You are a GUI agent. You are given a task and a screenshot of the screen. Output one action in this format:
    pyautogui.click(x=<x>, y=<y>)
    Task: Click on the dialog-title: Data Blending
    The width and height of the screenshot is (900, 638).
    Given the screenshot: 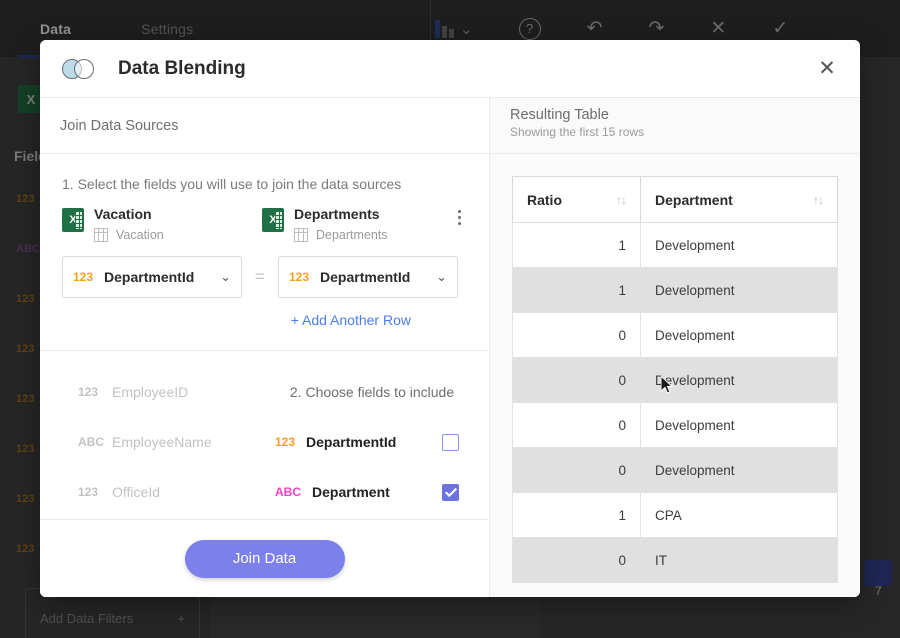 What is the action you would take?
    pyautogui.click(x=182, y=68)
    